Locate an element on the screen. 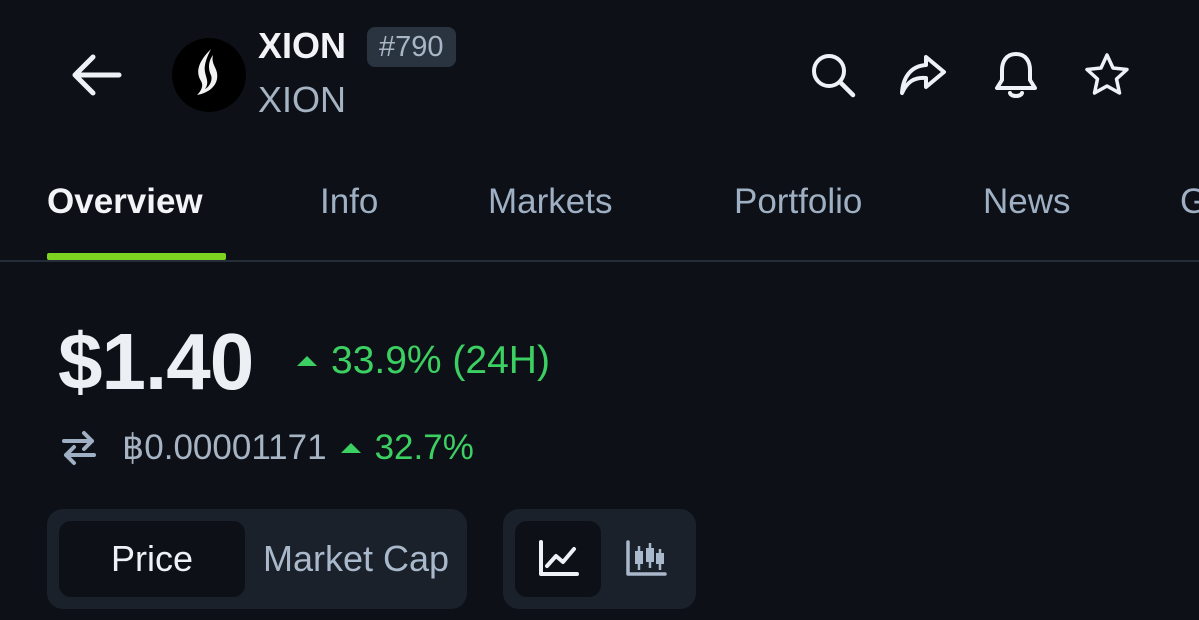 This screenshot has height=620, width=1199. tab-info: Info is located at coordinates (349, 214).